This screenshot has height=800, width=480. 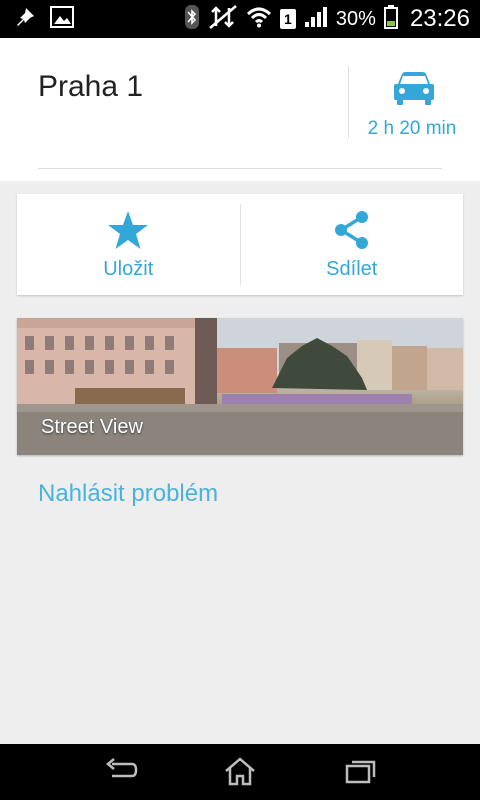 I want to click on share-button: Sdílet, so click(x=352, y=244).